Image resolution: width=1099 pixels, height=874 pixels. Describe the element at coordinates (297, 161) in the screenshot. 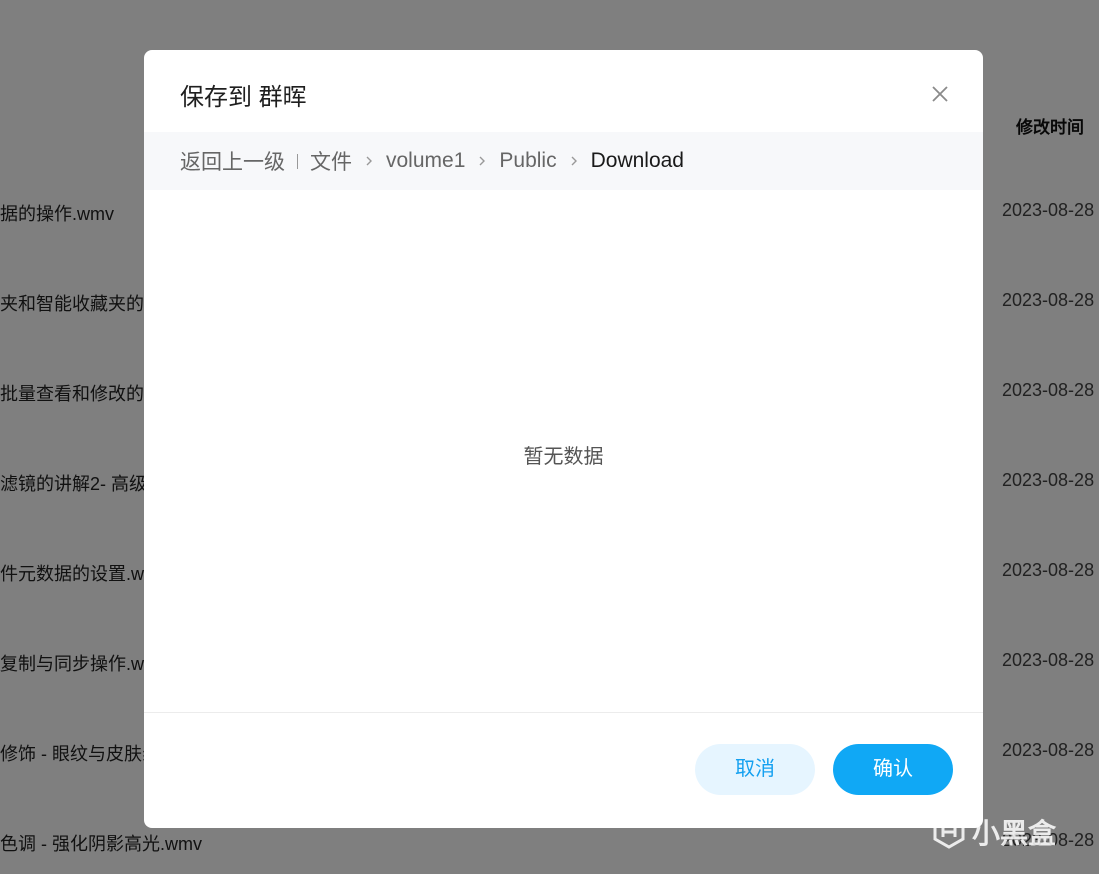

I see `breadcrumb-divider` at that location.